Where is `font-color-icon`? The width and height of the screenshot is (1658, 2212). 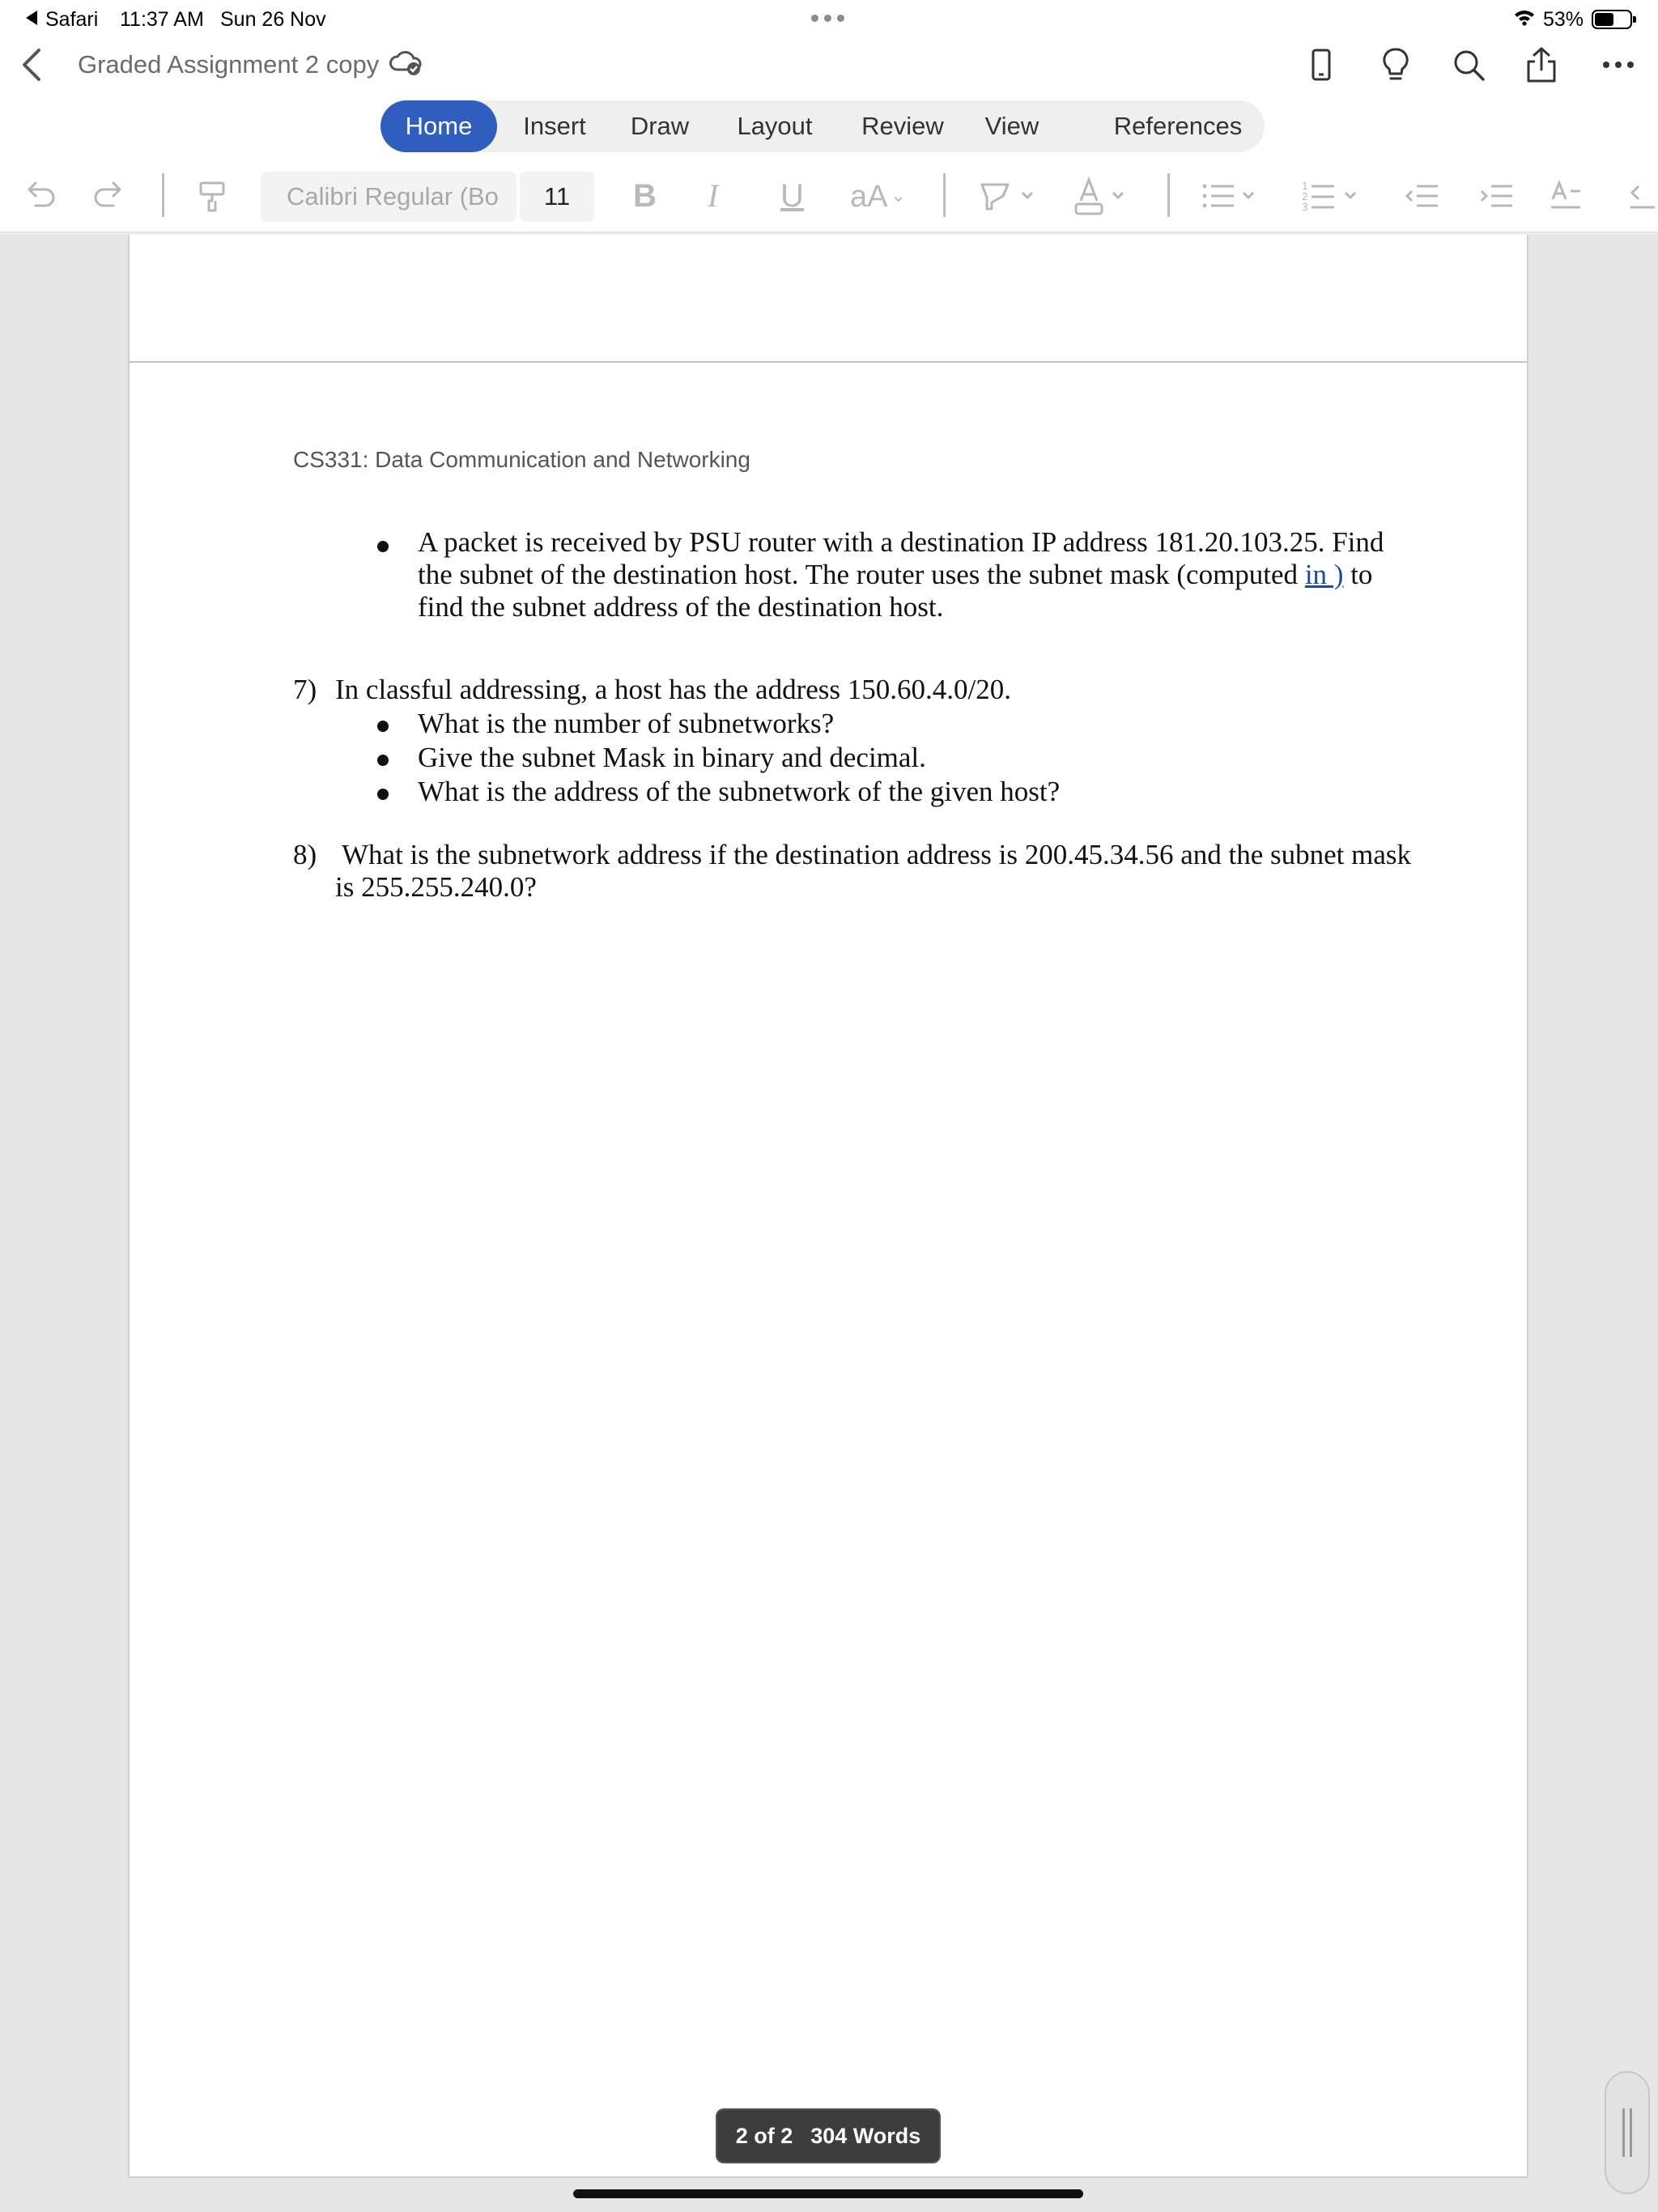
font-color-icon is located at coordinates (1105, 196).